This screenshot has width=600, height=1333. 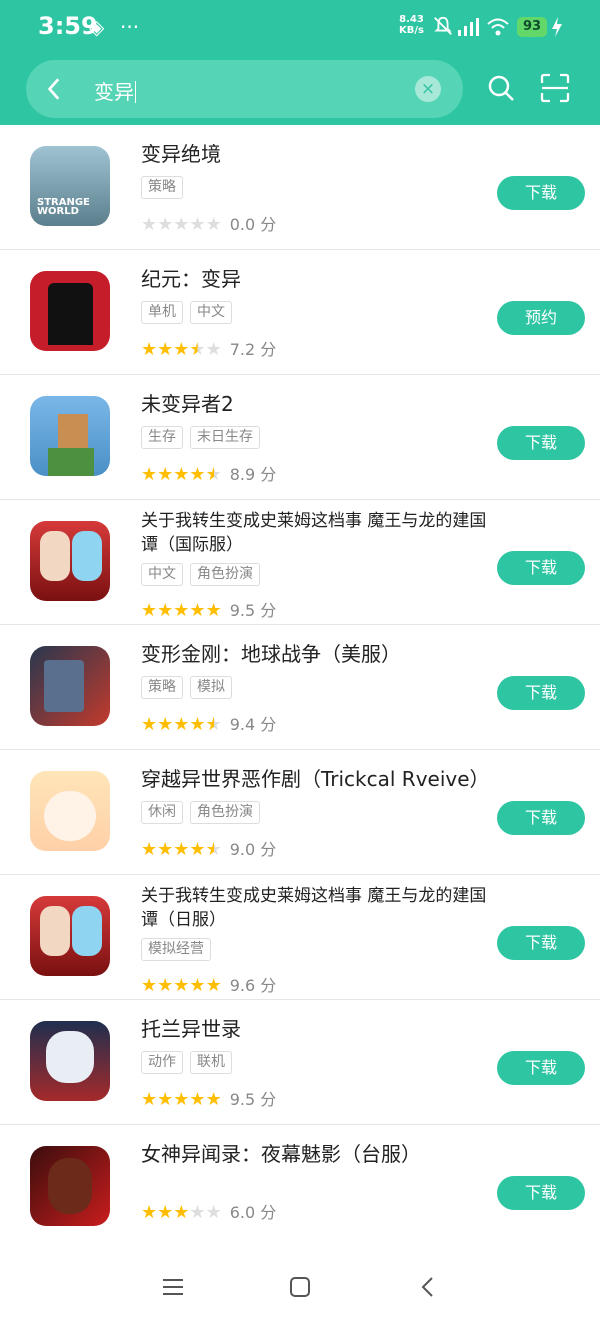 What do you see at coordinates (318, 779) in the screenshot?
I see `app-title: 穿越异世界恶作剧（Trickcal Rveive）` at bounding box center [318, 779].